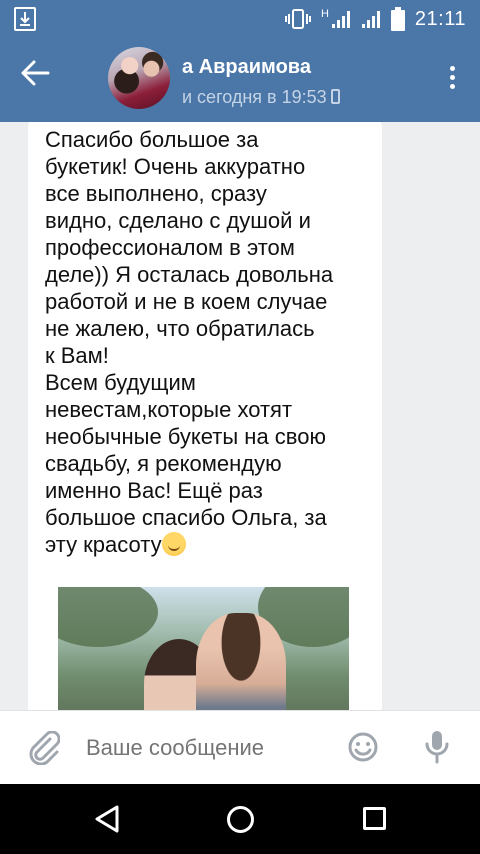  I want to click on network-type-label: H, so click(324, 14).